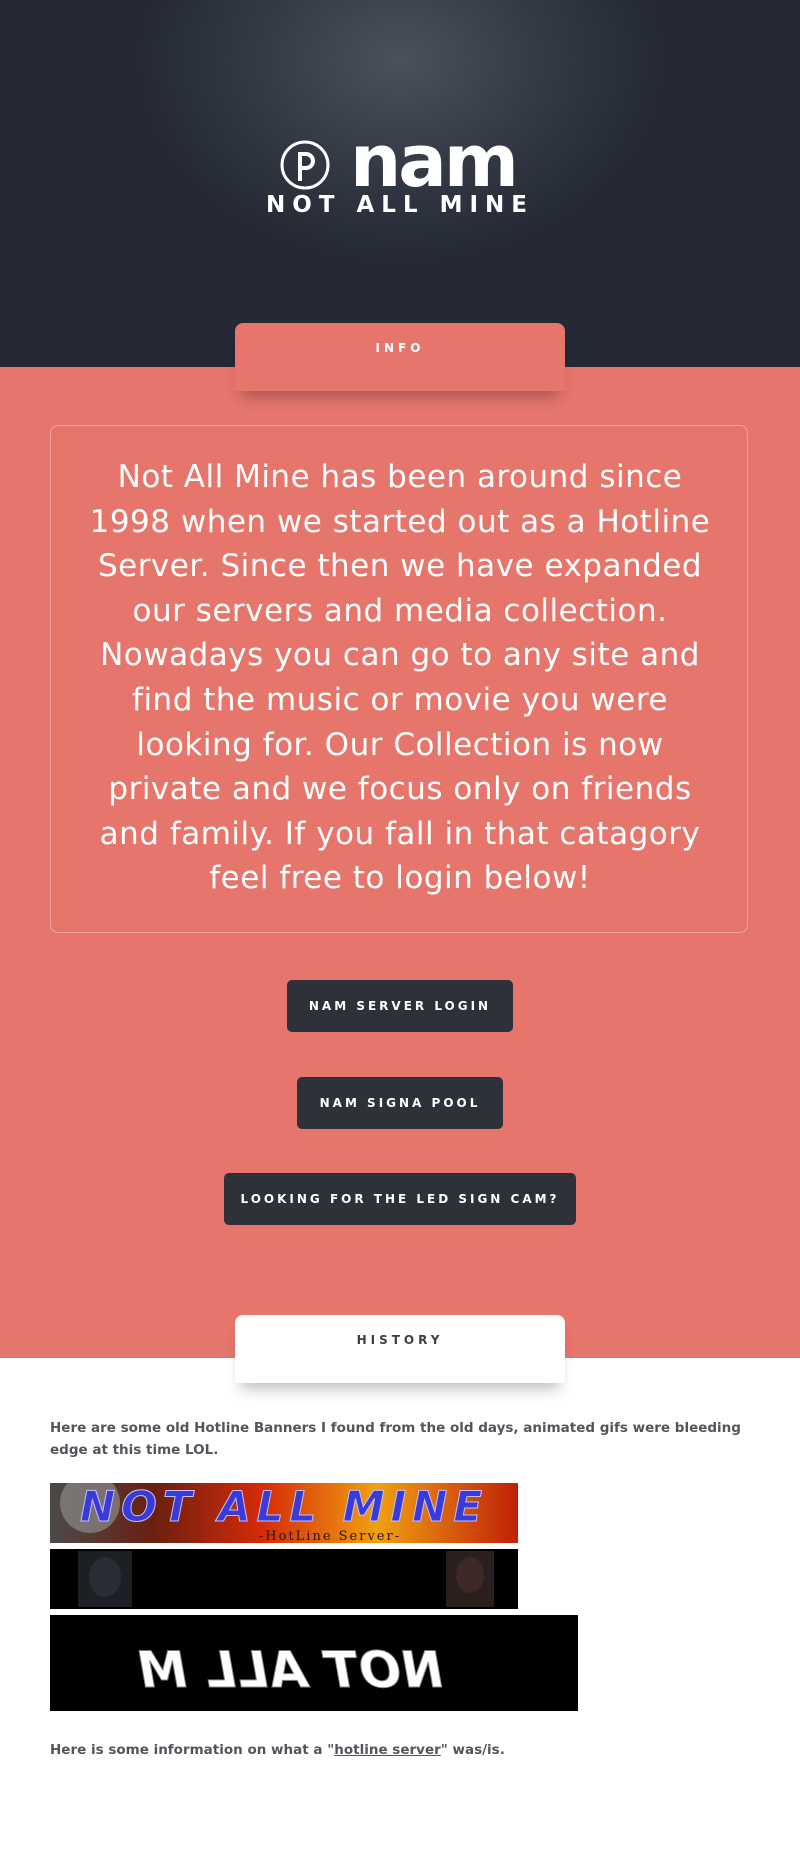 This screenshot has width=800, height=1865. I want to click on hotline-banner-3: NOT ALL M, so click(314, 1663).